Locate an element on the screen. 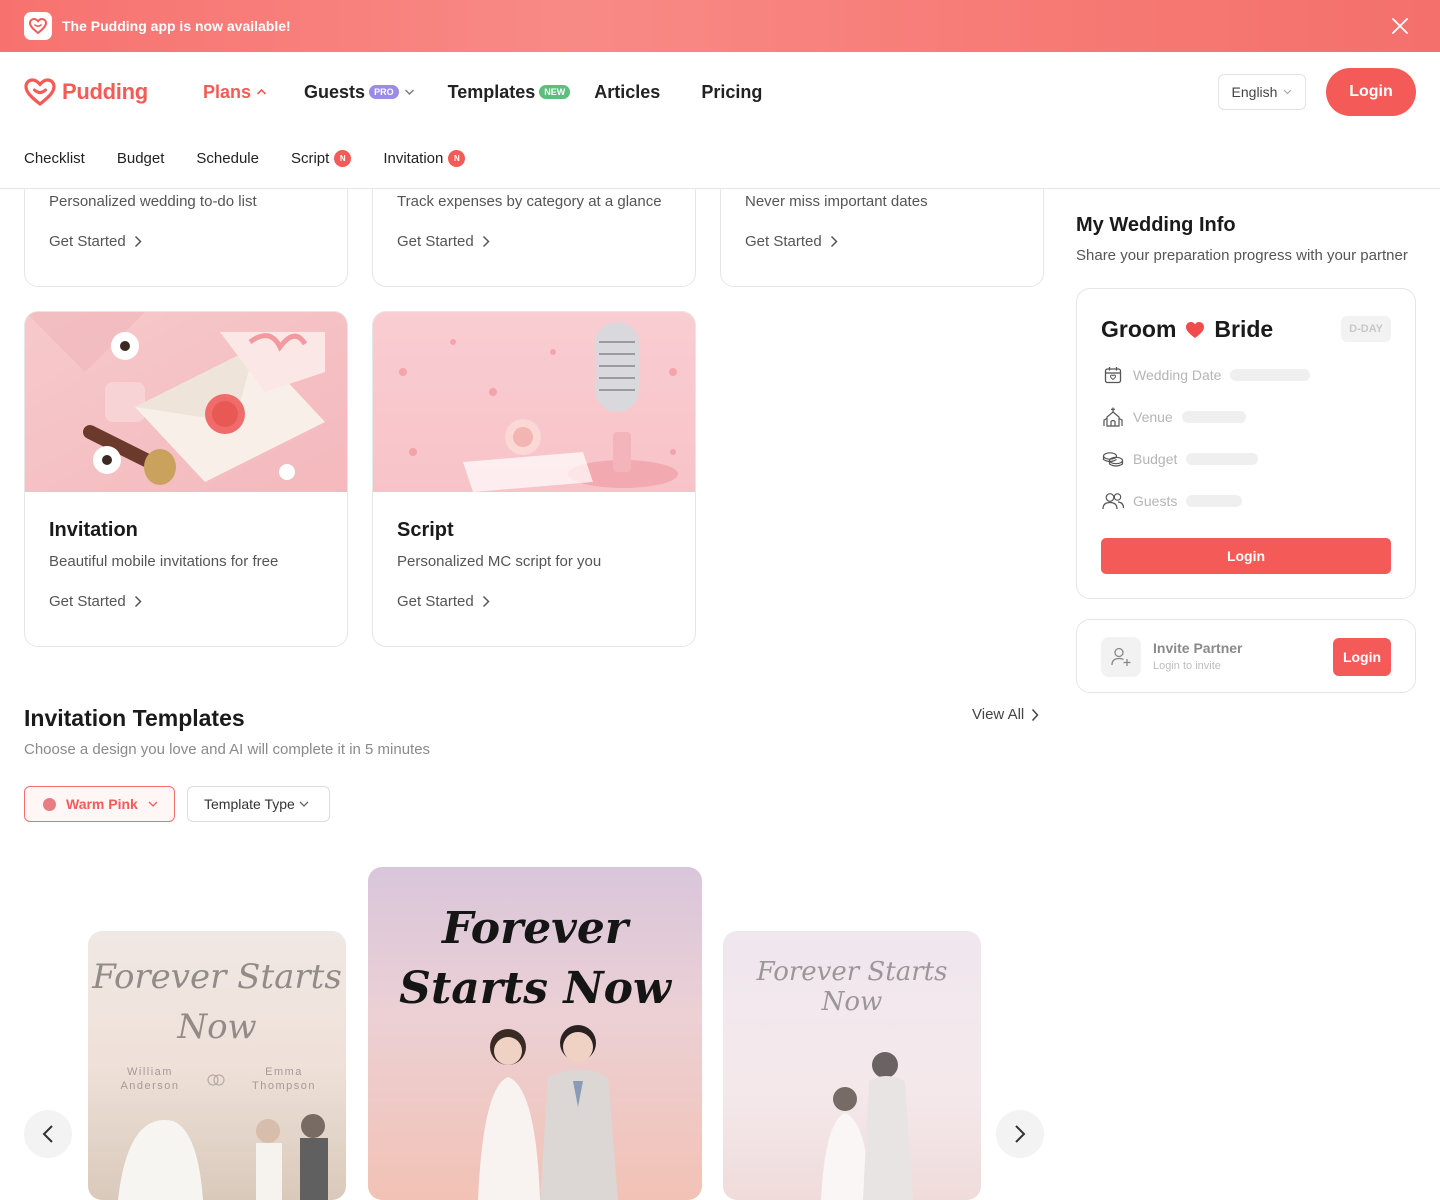 The width and height of the screenshot is (1440, 1200). card-desc: Beautiful mobile invitations for free is located at coordinates (164, 561).